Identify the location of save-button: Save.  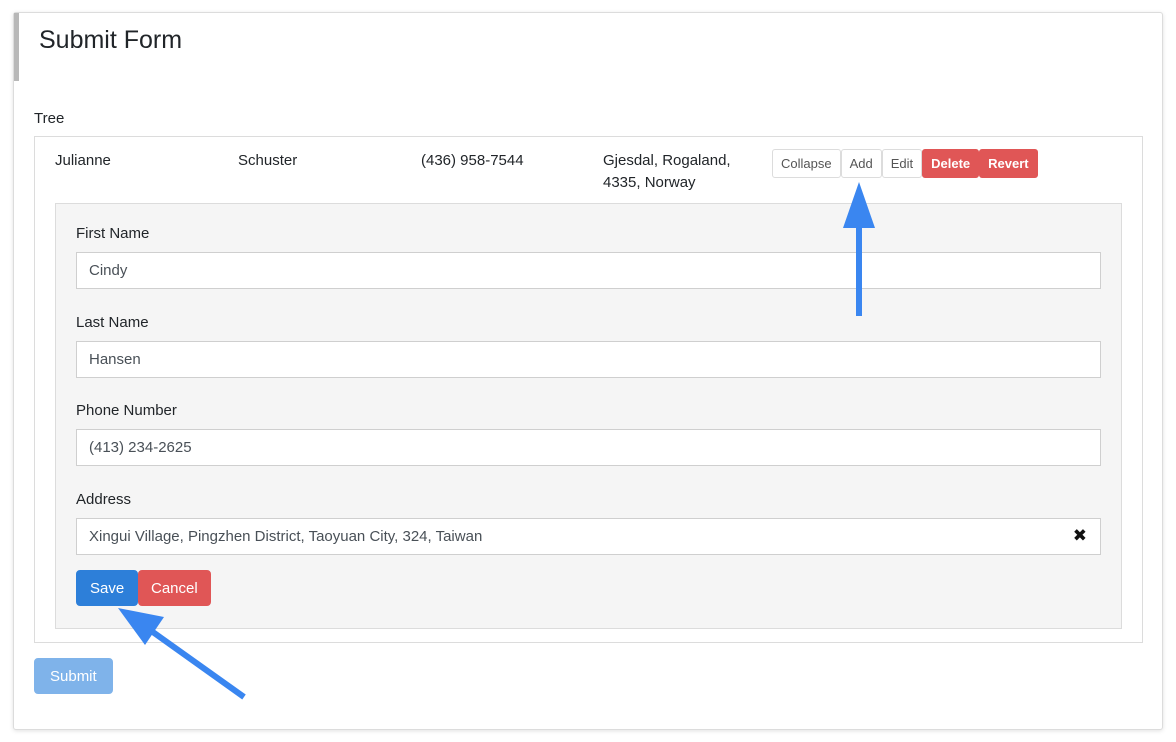
(107, 588).